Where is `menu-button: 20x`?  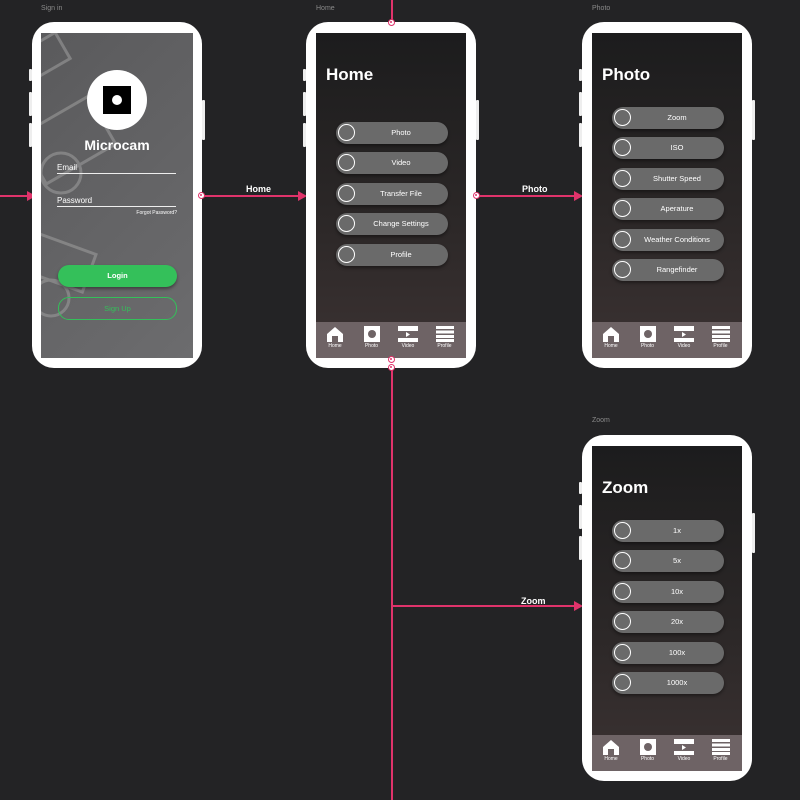 menu-button: 20x is located at coordinates (668, 622).